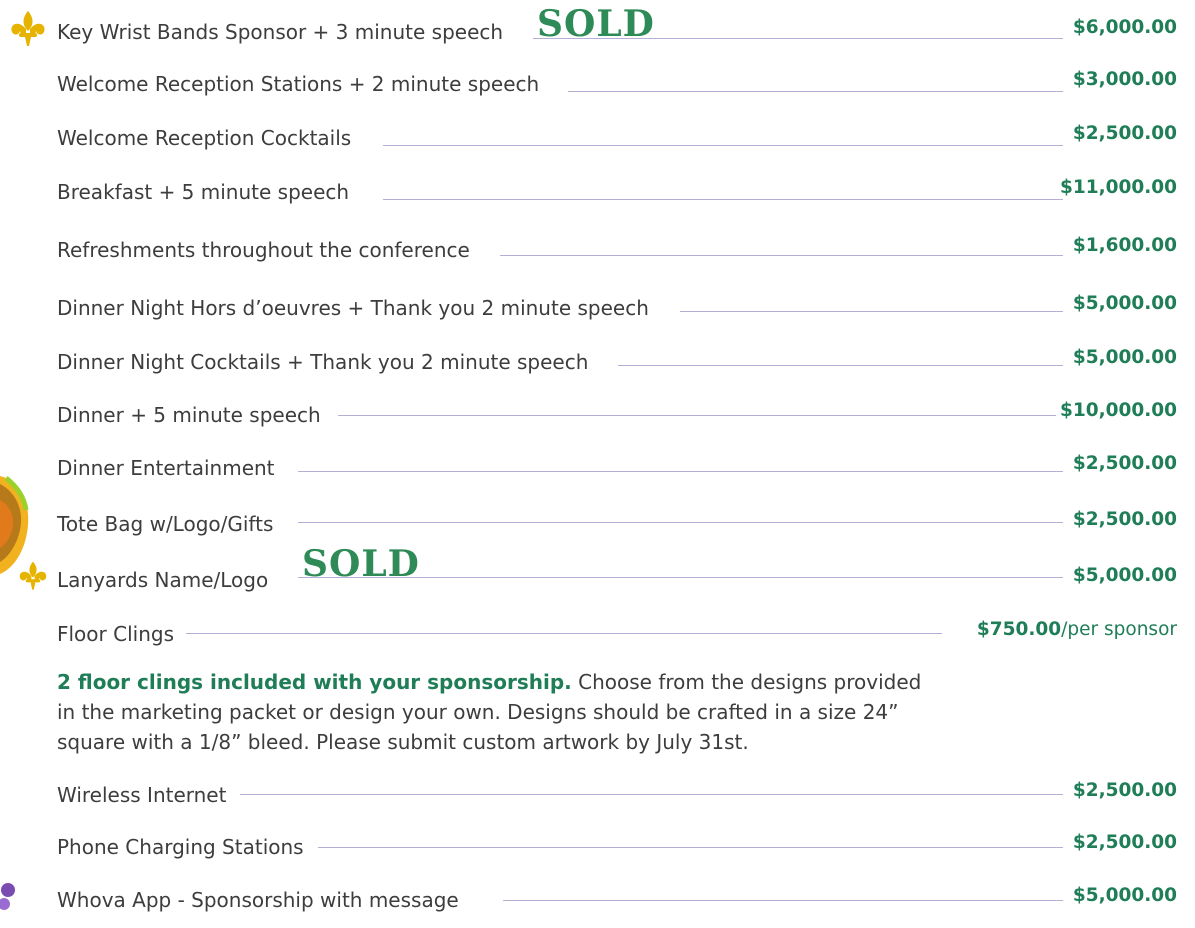 This screenshot has width=1195, height=928. Describe the element at coordinates (597, 421) in the screenshot. I see `sponsorship-row: Dinner + 5 minute speech $10,000.00` at that location.